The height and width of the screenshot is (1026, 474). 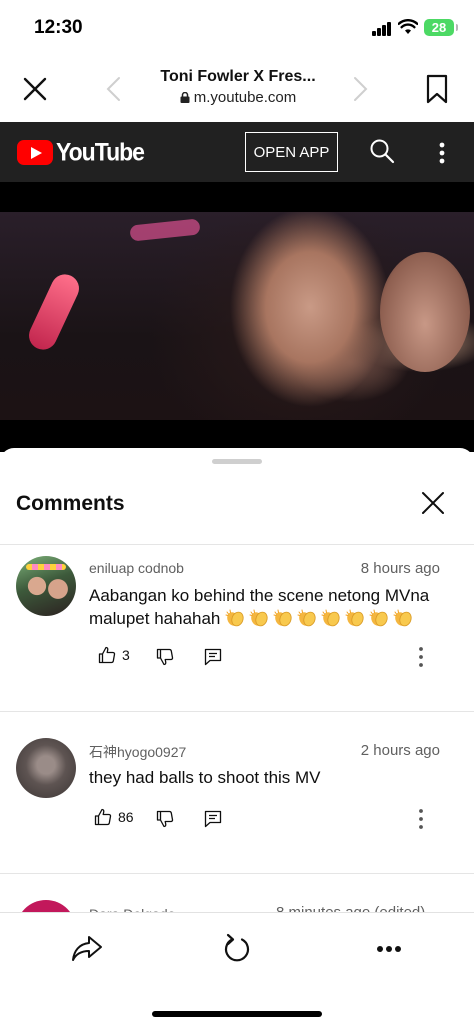 What do you see at coordinates (441, 27) in the screenshot?
I see `battery-indicator: 28` at bounding box center [441, 27].